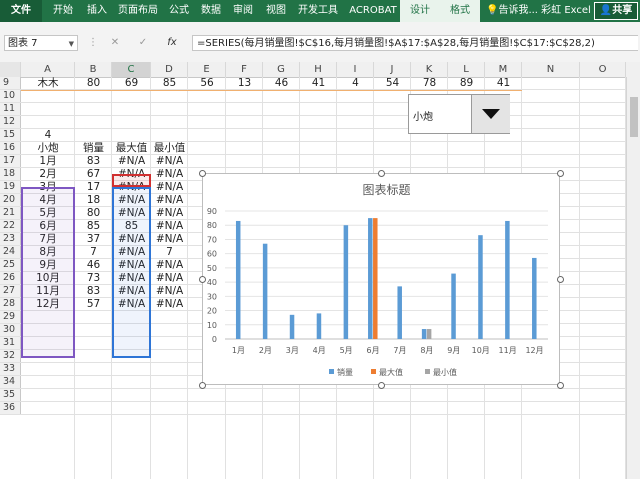  What do you see at coordinates (131, 69) in the screenshot?
I see `column-header-c: C` at bounding box center [131, 69].